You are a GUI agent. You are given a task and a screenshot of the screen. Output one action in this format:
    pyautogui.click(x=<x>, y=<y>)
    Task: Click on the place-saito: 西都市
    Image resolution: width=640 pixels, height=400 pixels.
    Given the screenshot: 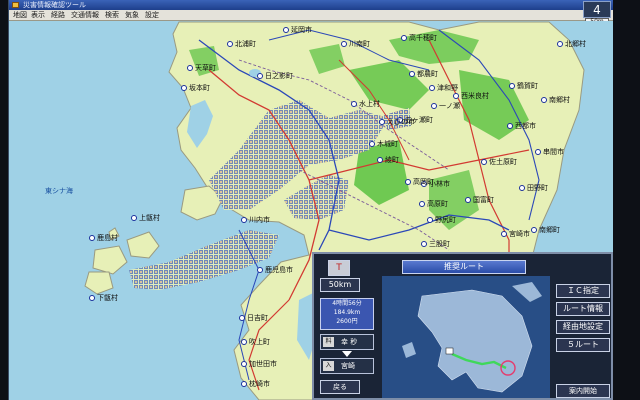 What is the action you would take?
    pyautogui.click(x=521, y=126)
    